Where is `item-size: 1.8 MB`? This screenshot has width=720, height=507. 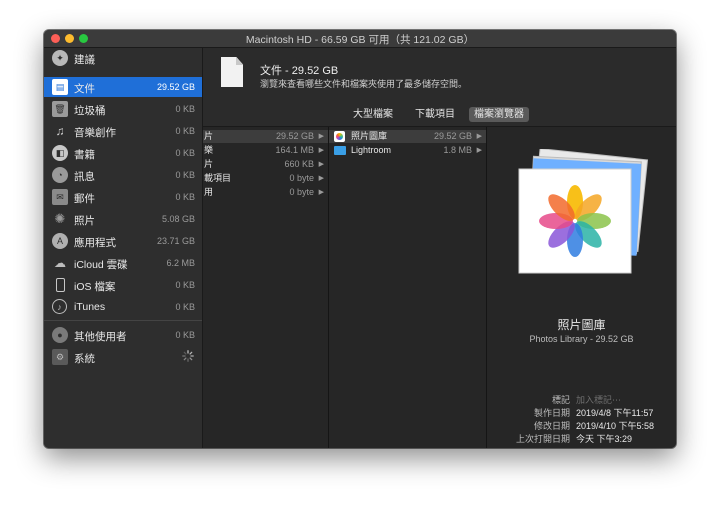 item-size: 1.8 MB is located at coordinates (457, 150).